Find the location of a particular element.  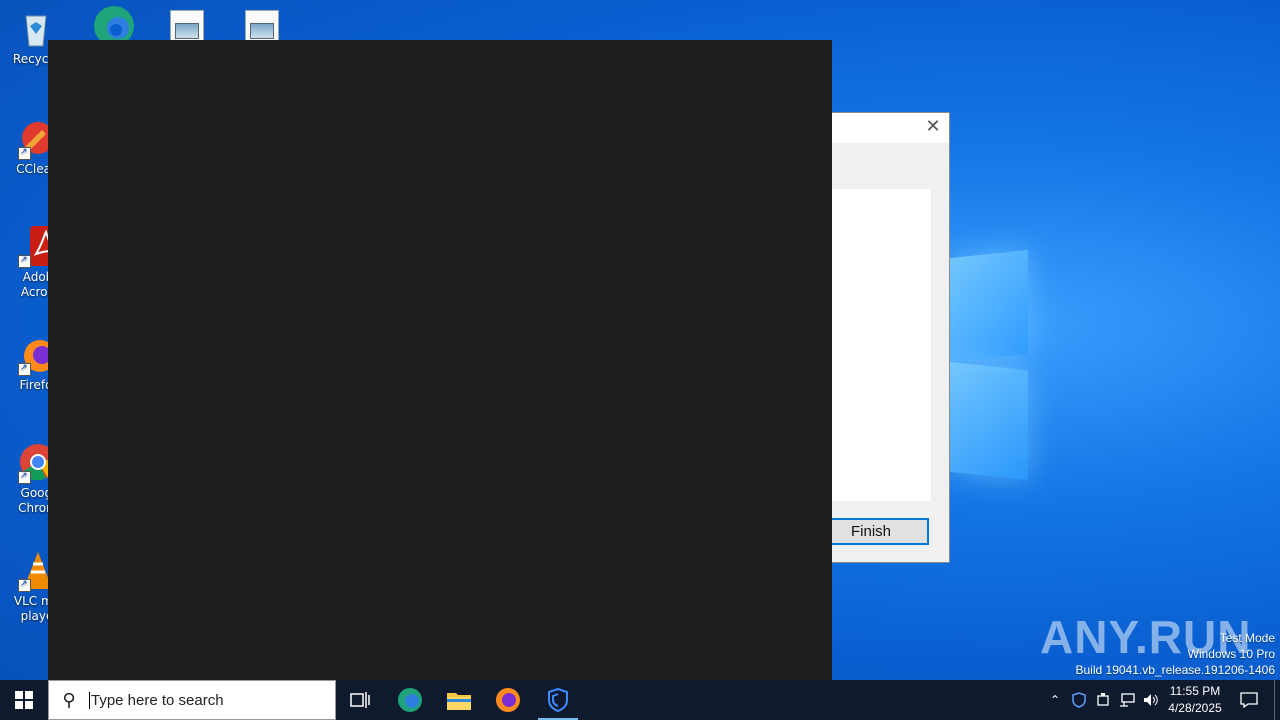

taskbar-clock: 11:55 PM 4/28/2025 is located at coordinates (1195, 700).